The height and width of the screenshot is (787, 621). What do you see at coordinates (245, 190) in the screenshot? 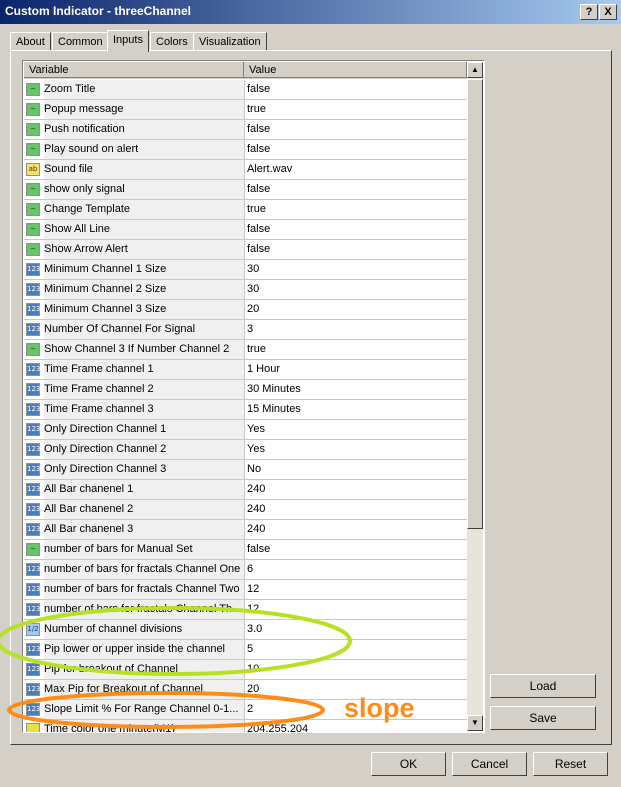
I see `table-row: ~ show only signal false` at bounding box center [245, 190].